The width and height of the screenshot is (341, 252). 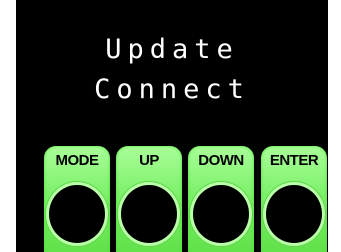 I want to click on enter-button-label: ENTER, so click(x=294, y=160).